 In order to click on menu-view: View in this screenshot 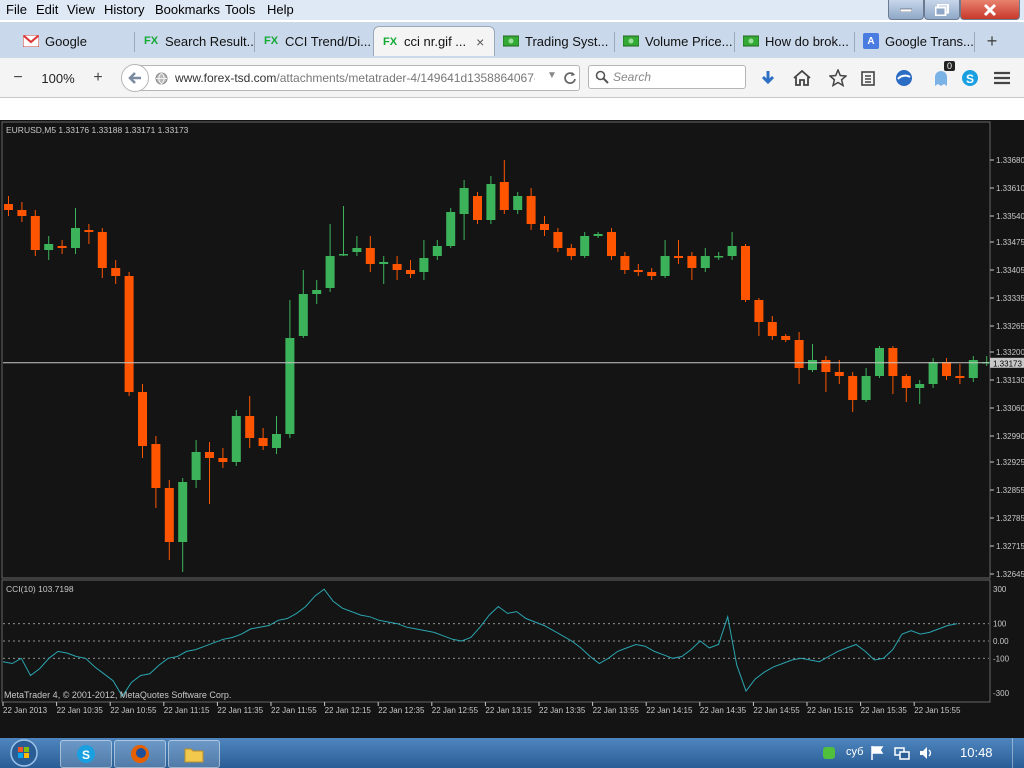, I will do `click(81, 9)`.